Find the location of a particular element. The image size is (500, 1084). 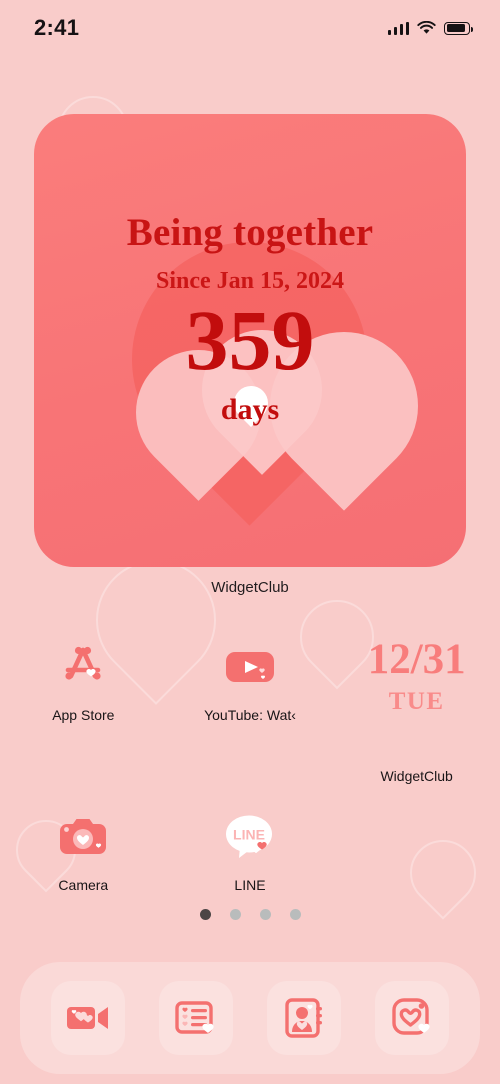

date-widget: 12/31 TUE WidgetClub is located at coordinates (416, 710).